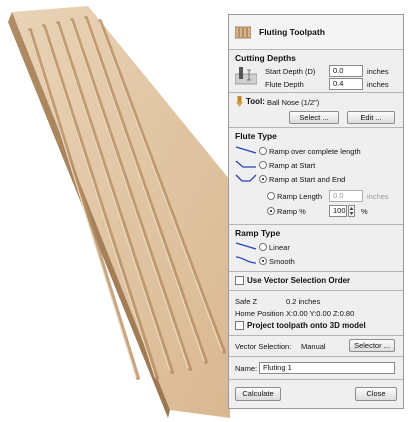  I want to click on depth-diagram-icon, so click(246, 76).